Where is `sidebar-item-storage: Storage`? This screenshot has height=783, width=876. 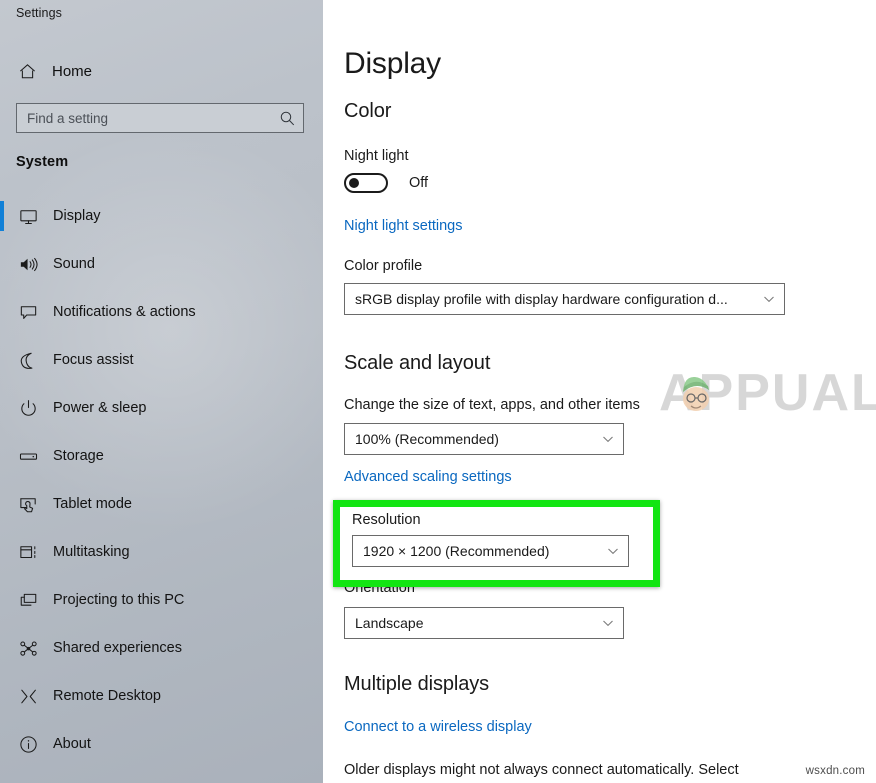 sidebar-item-storage: Storage is located at coordinates (161, 456).